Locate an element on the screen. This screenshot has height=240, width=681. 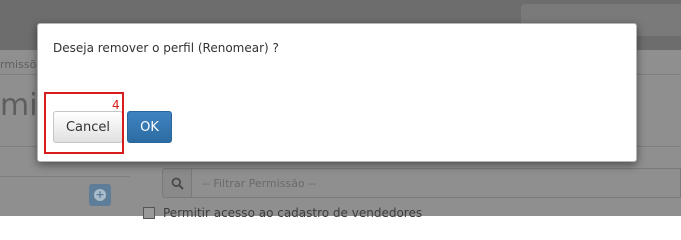
search-button is located at coordinates (177, 183).